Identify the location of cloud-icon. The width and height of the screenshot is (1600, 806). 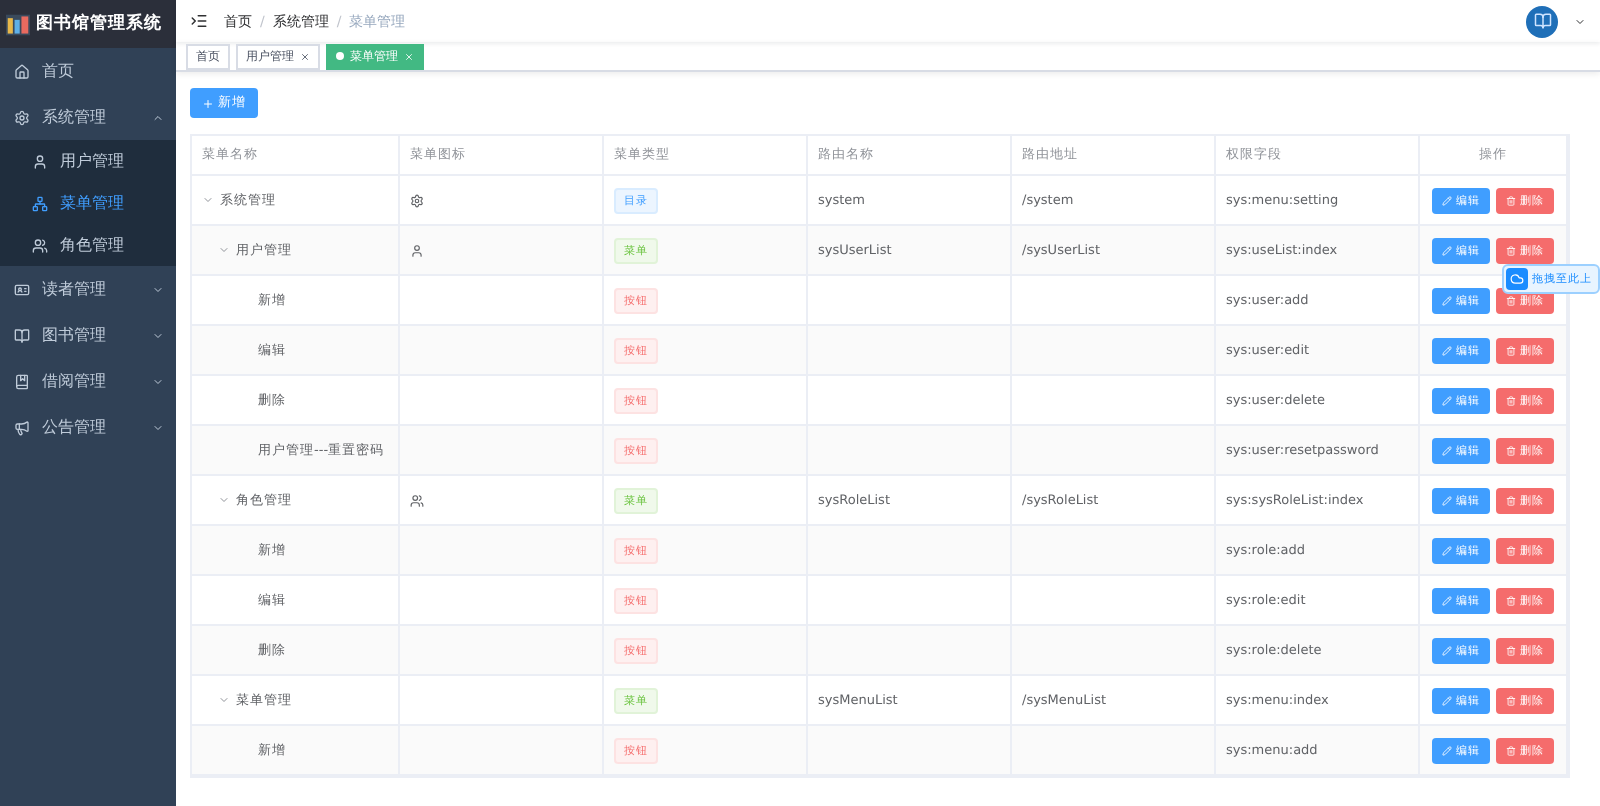
(1517, 279).